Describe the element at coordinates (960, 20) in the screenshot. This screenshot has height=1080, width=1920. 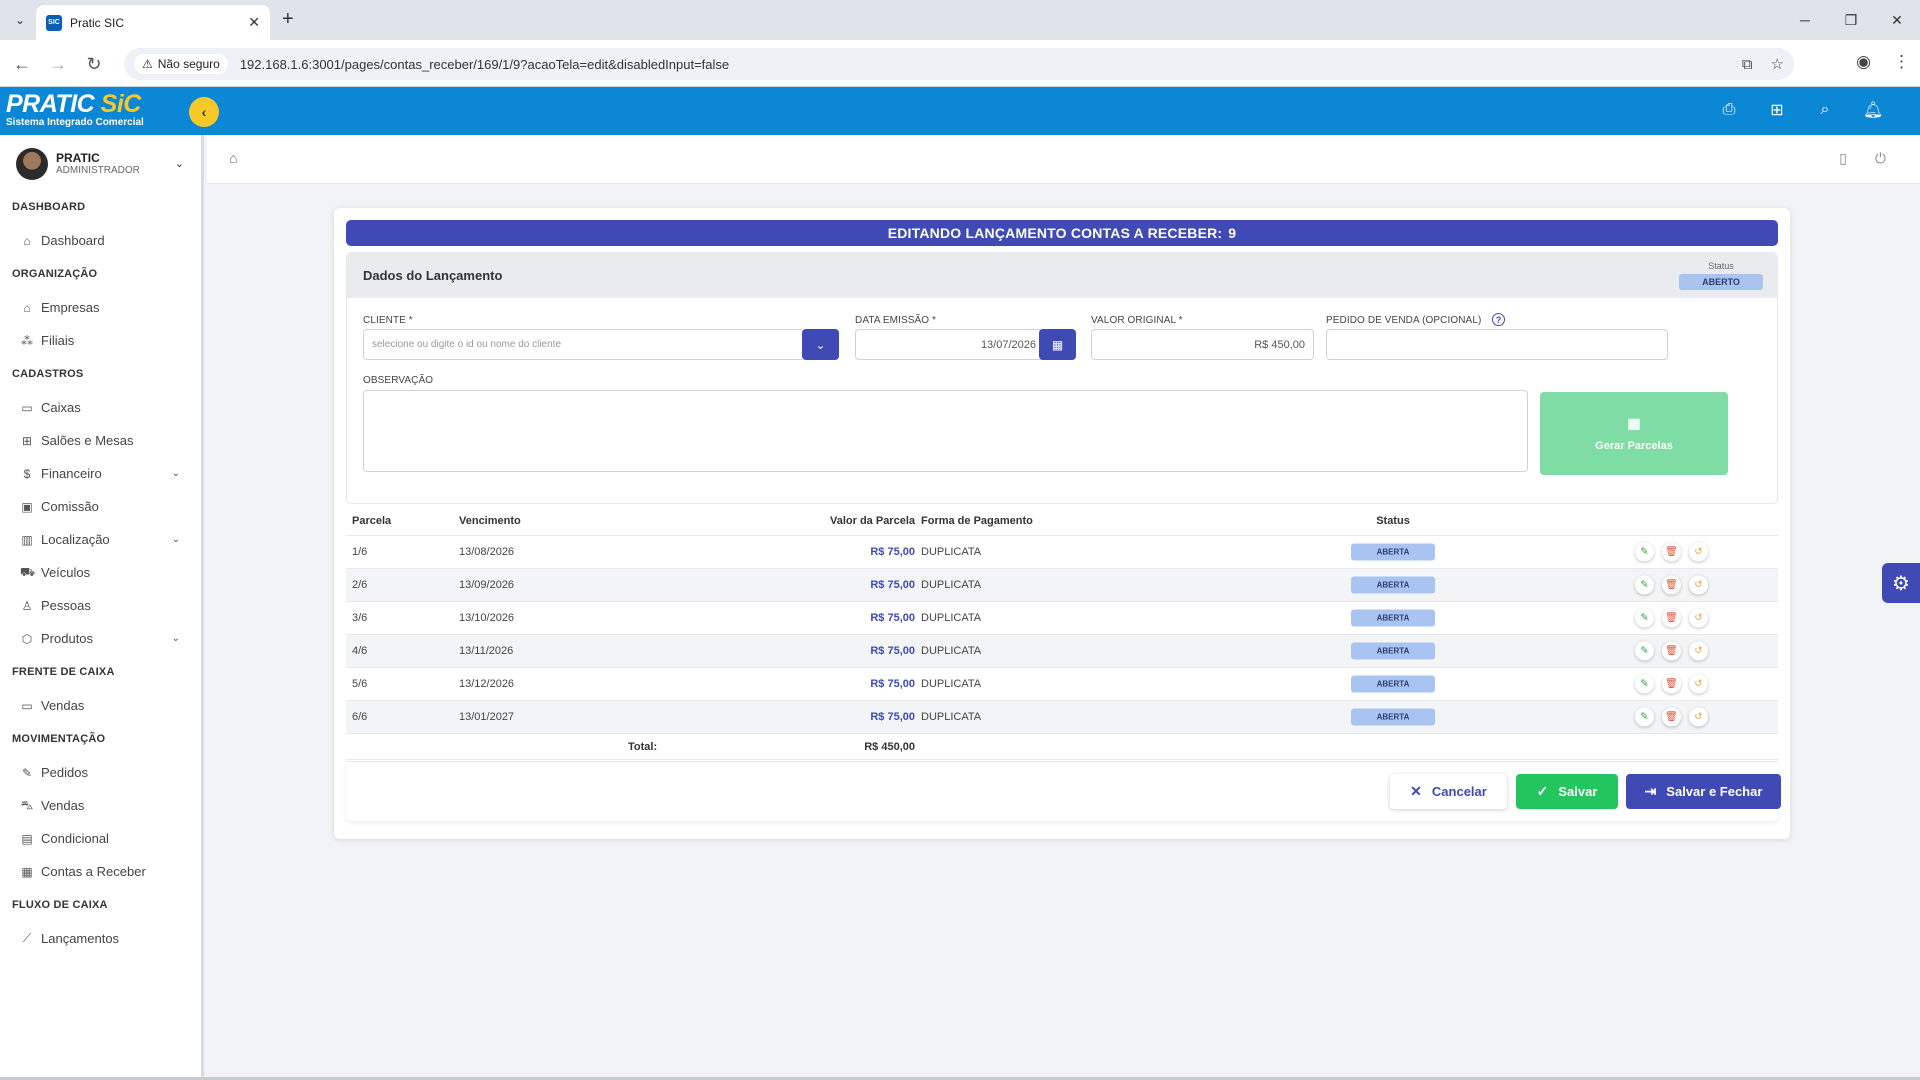
I see `browser-tab-bar: ⌄ SIC Pratic SIC ✕ + ─ ❐ ✕` at that location.